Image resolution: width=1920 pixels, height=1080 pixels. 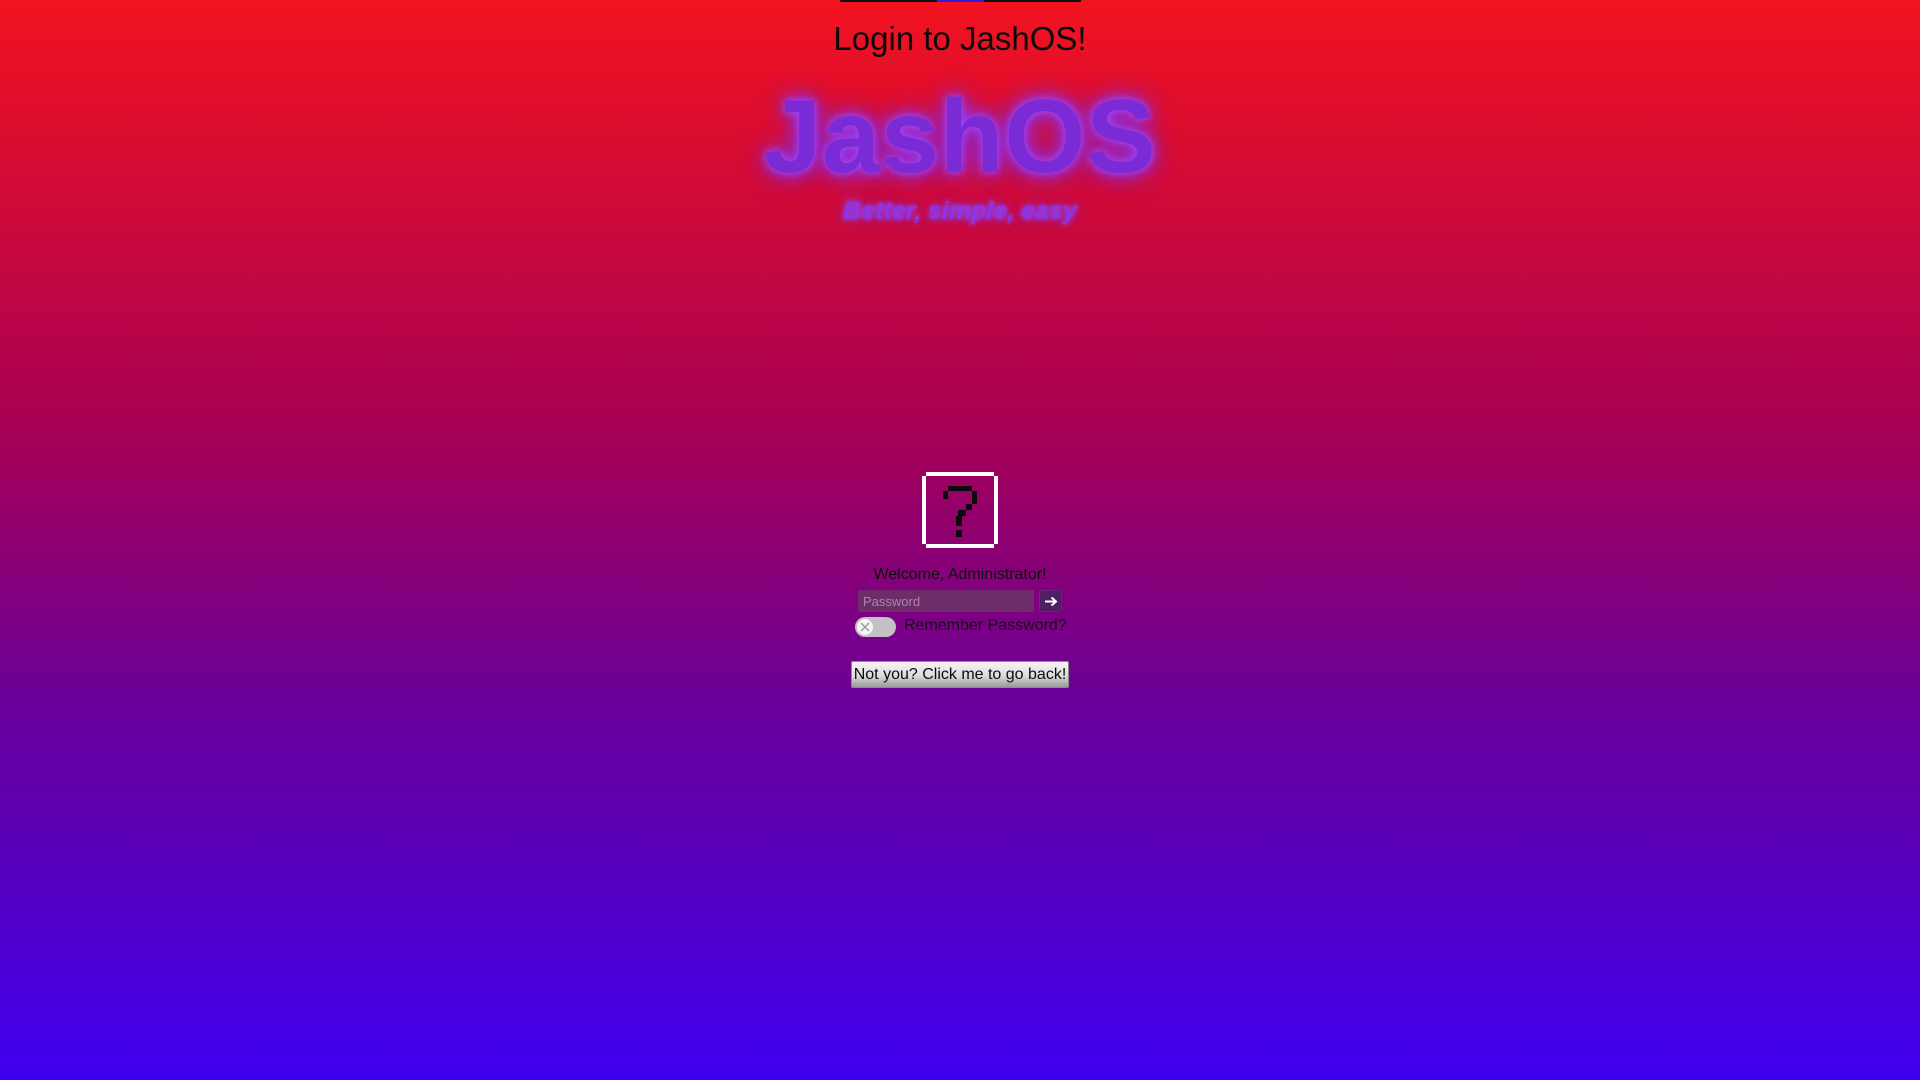 What do you see at coordinates (960, 674) in the screenshot?
I see `go-back-button: Not you? Click me to go back!` at bounding box center [960, 674].